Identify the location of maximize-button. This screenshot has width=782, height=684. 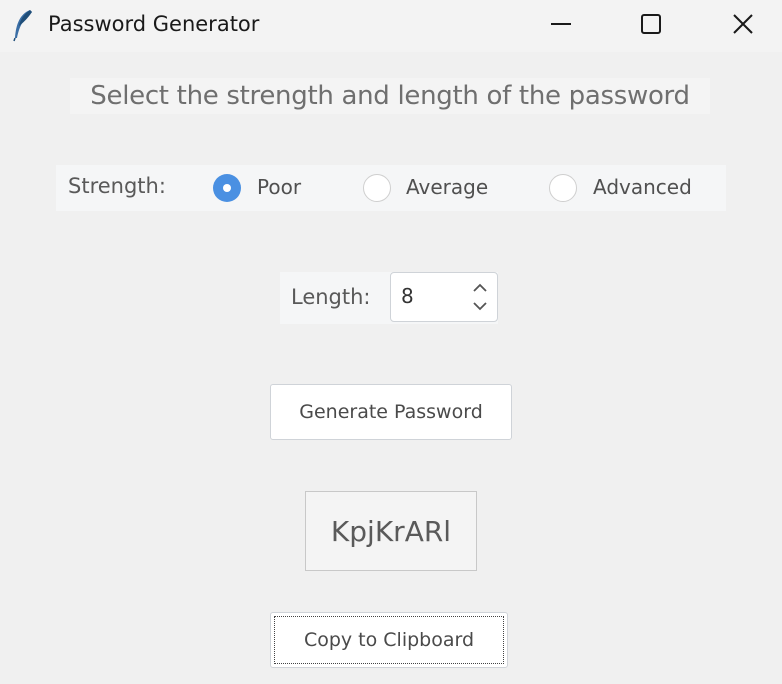
(651, 24).